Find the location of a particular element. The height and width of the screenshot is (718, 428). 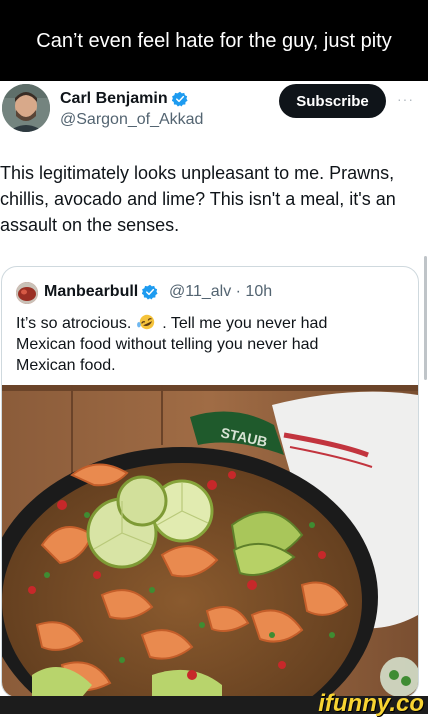

rolling-on-floor-laughing-emoji-icon is located at coordinates (145, 322).